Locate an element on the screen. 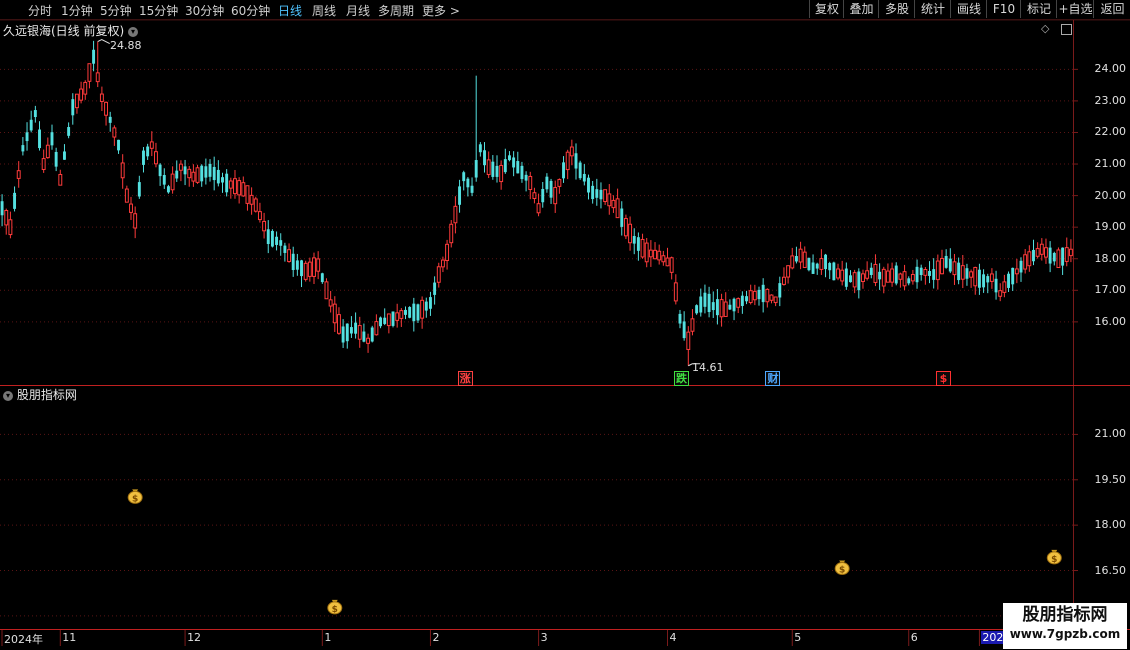 This screenshot has width=1130, height=650. chart-title: 久远银海(日线 前复权) ▾ is located at coordinates (71, 30).